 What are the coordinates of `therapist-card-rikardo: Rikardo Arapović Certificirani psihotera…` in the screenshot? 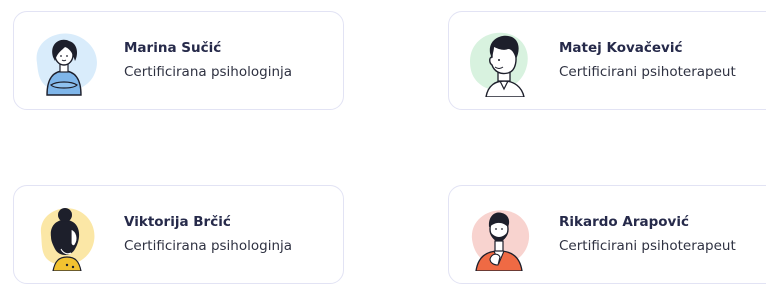 It's located at (607, 234).